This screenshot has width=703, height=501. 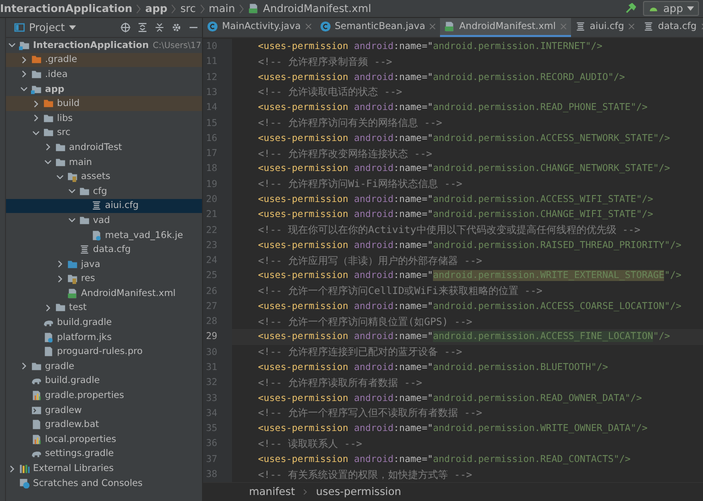 I want to click on tree-item: data.cfg, so click(x=104, y=249).